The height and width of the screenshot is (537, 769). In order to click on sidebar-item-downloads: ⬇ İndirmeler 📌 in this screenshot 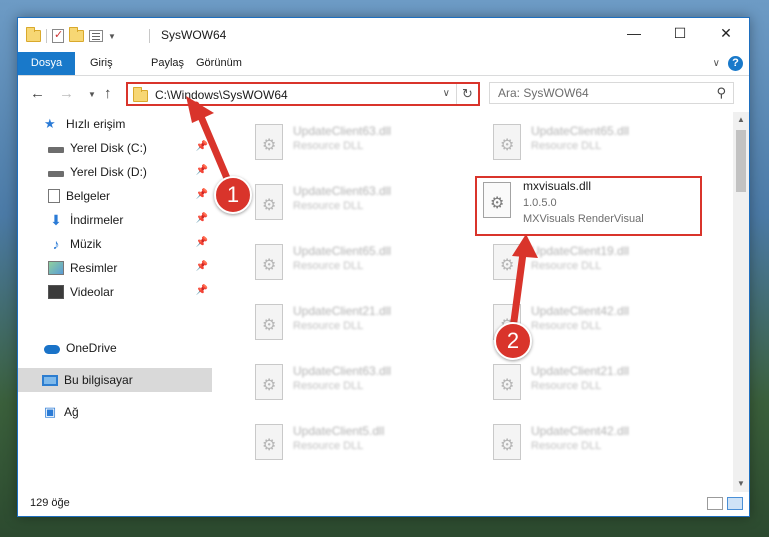, I will do `click(115, 220)`.